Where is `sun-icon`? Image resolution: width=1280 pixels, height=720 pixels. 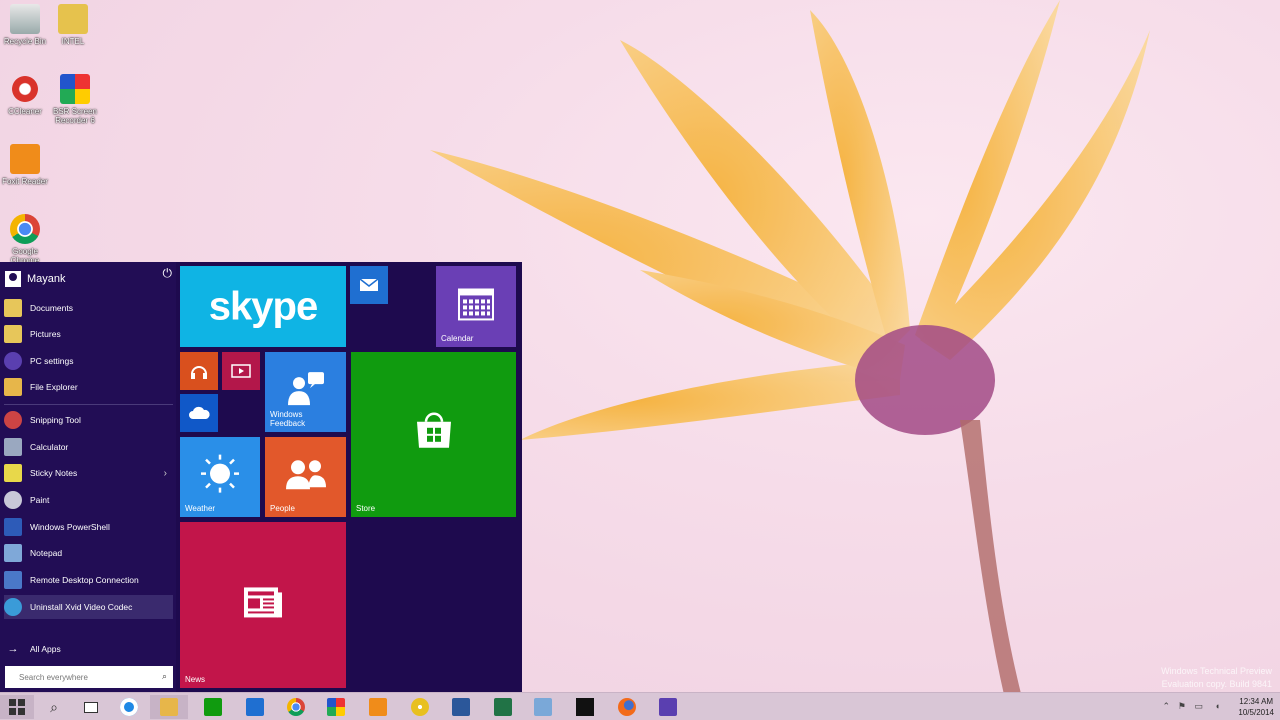
sun-icon is located at coordinates (220, 474).